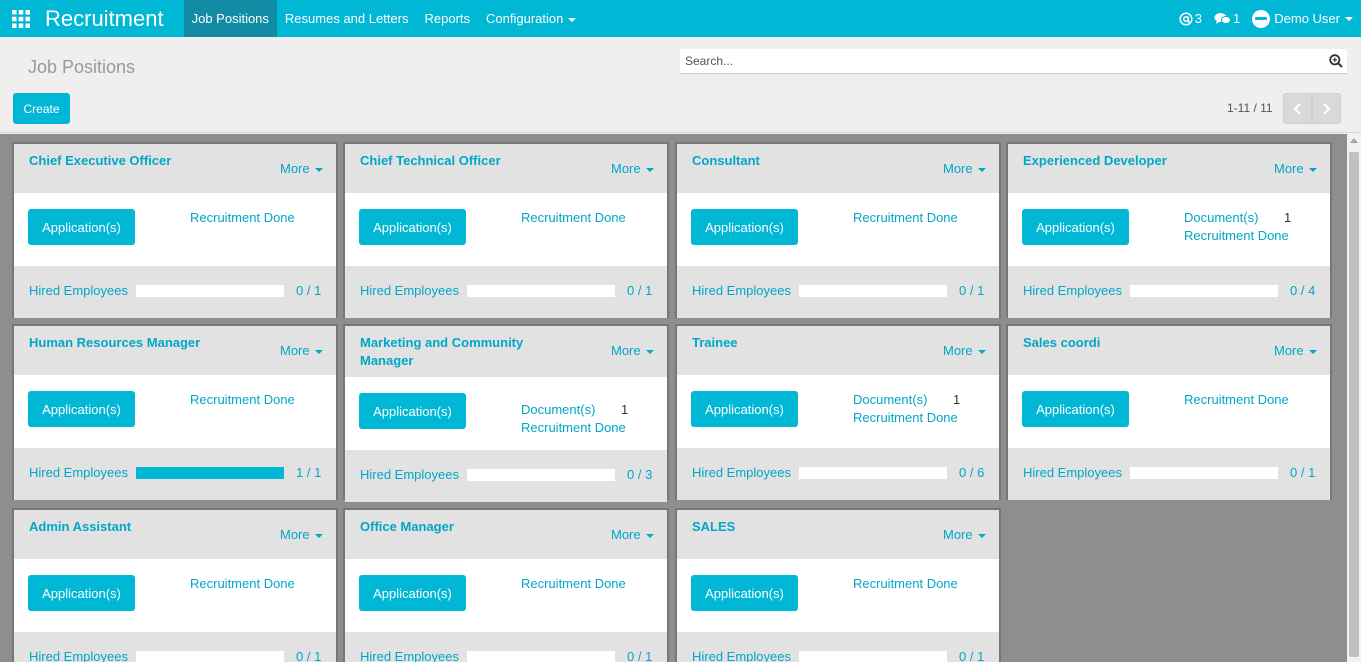 Image resolution: width=1361 pixels, height=662 pixels. Describe the element at coordinates (1250, 108) in the screenshot. I see `pager-value: 1-11 / 11` at that location.